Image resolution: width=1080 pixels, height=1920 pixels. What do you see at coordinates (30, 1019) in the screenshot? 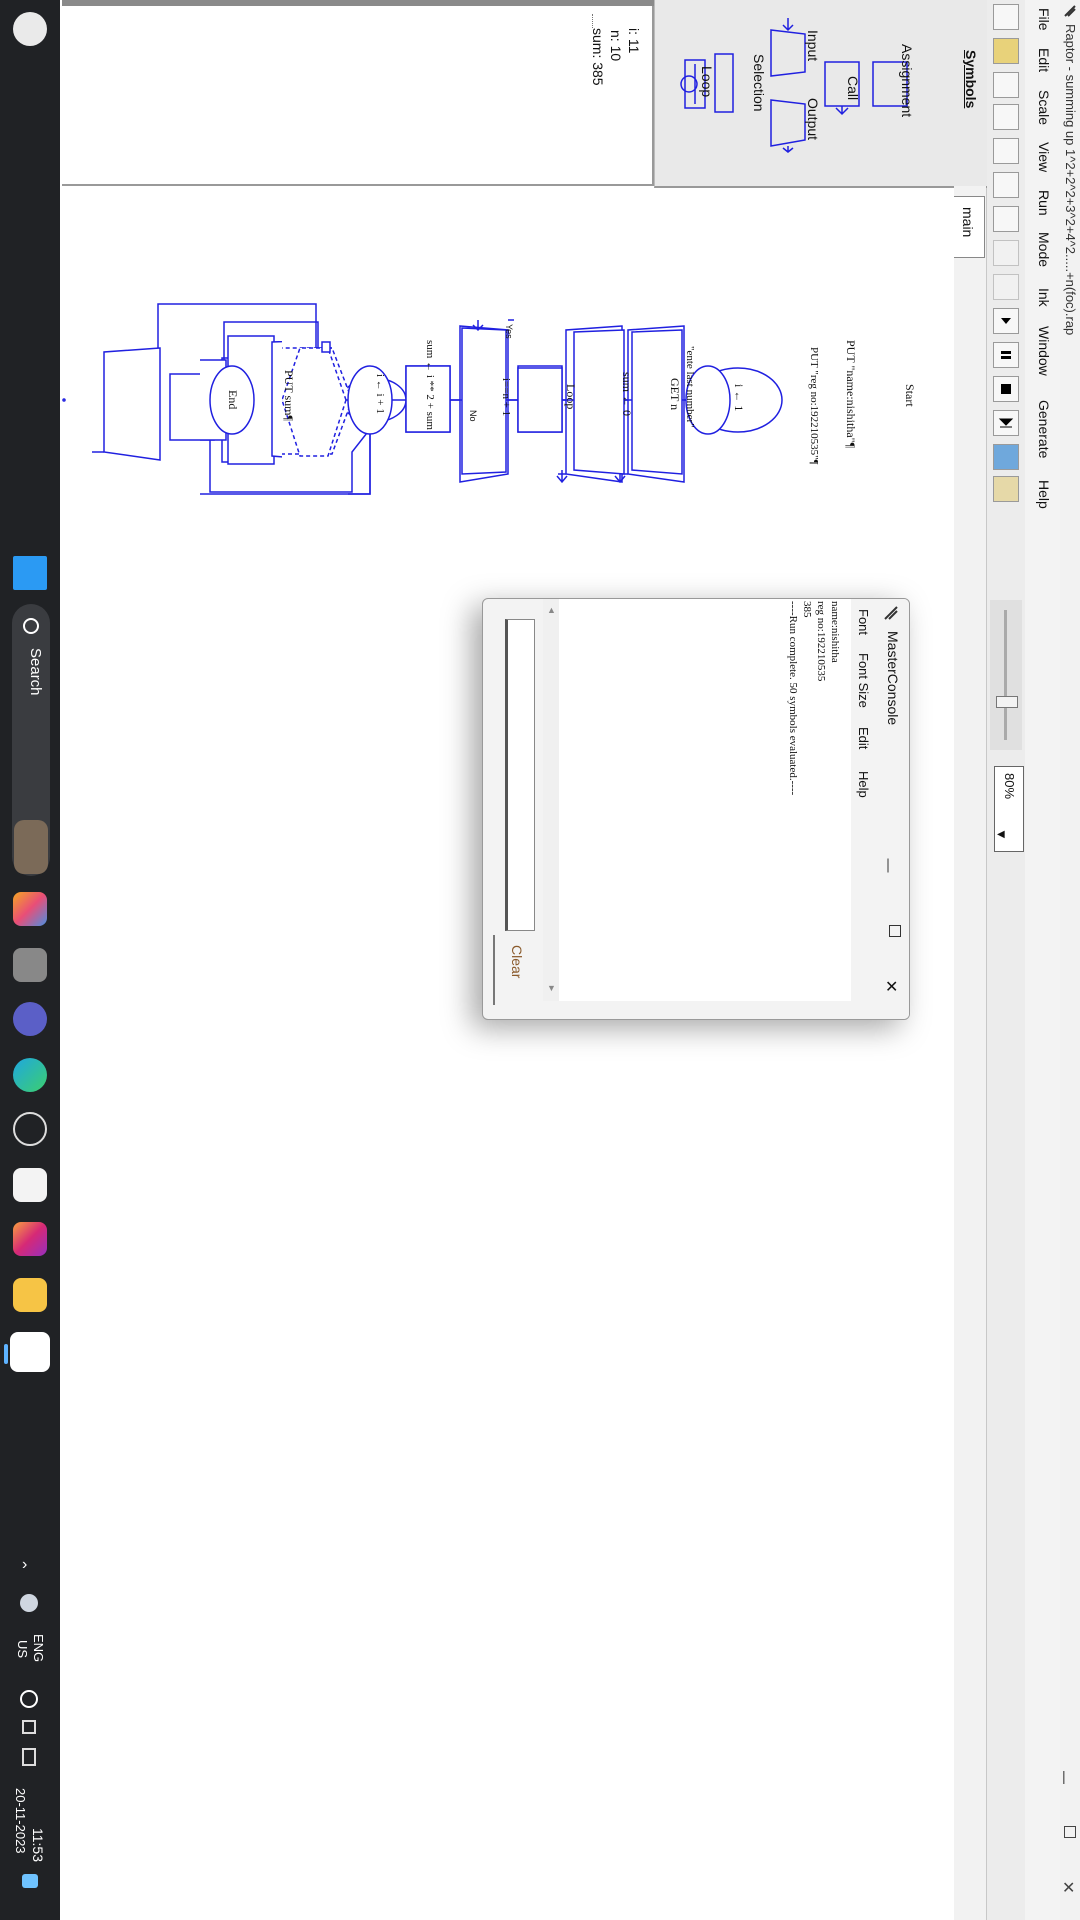
I see `teams-icon` at bounding box center [30, 1019].